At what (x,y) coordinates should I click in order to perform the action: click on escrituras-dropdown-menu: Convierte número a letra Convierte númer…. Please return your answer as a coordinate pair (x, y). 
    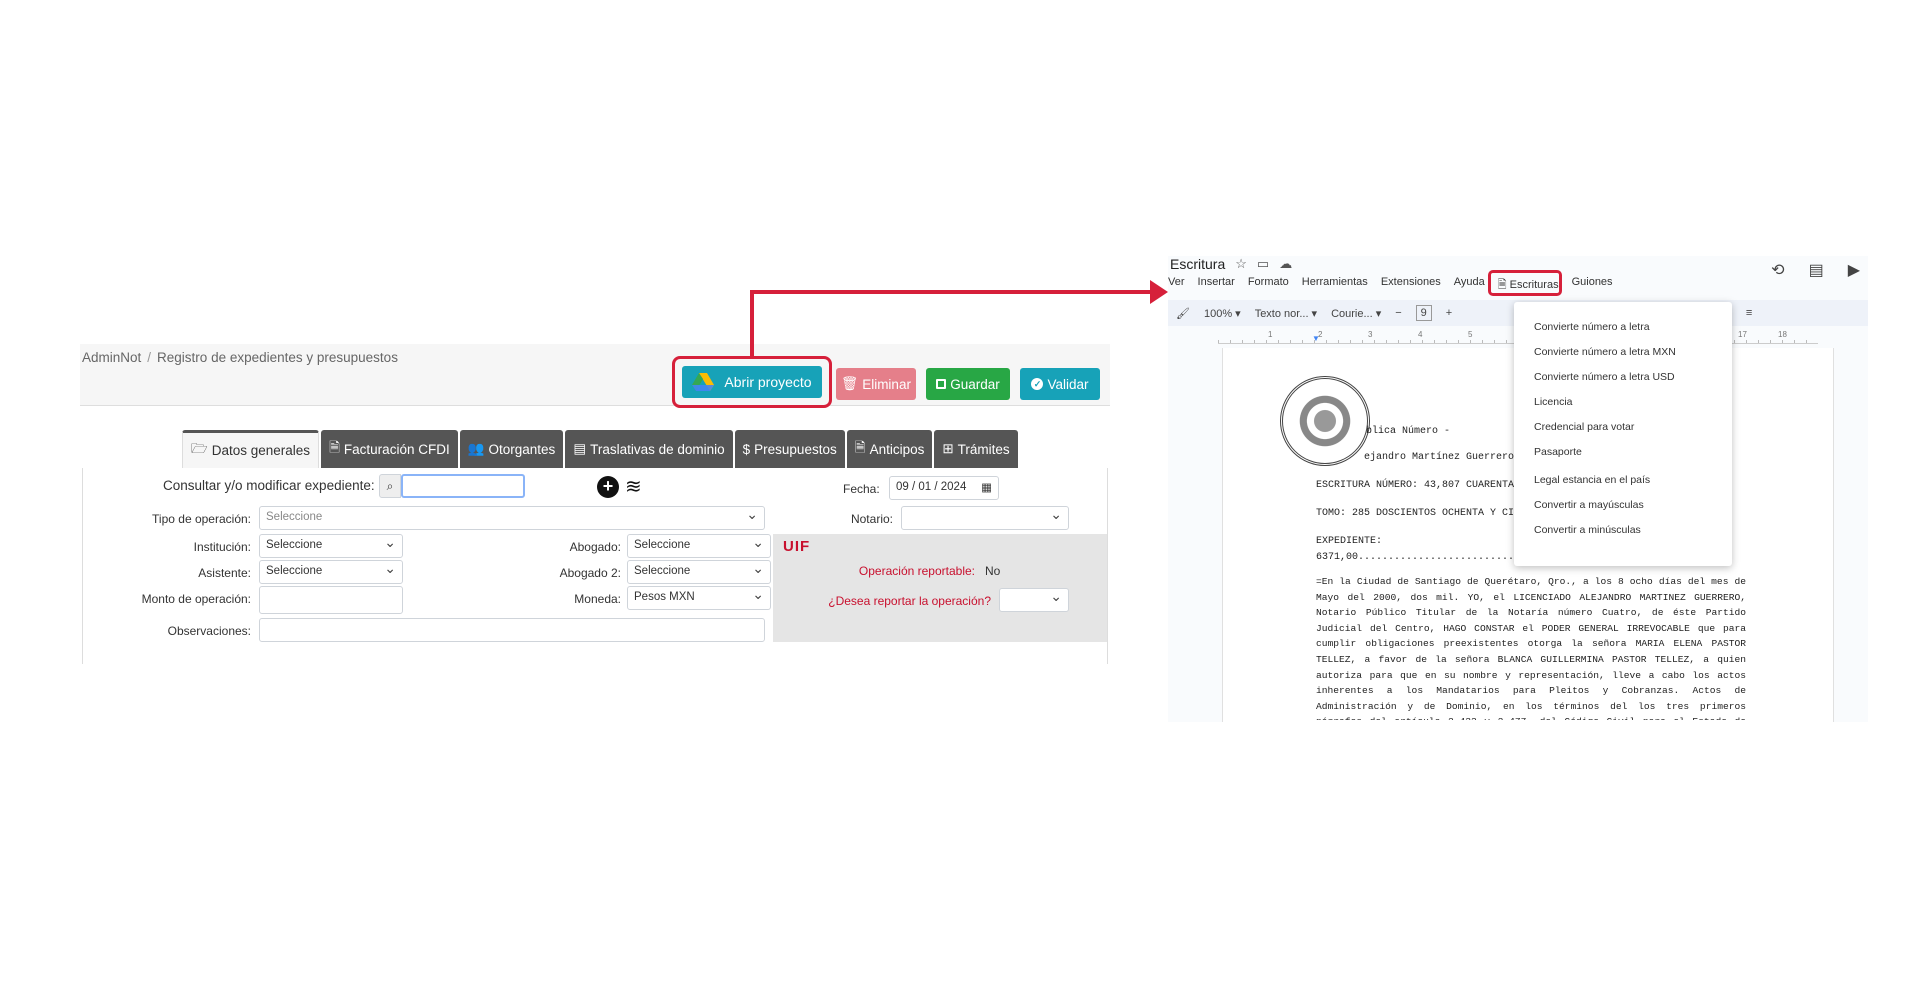
    Looking at the image, I should click on (1623, 434).